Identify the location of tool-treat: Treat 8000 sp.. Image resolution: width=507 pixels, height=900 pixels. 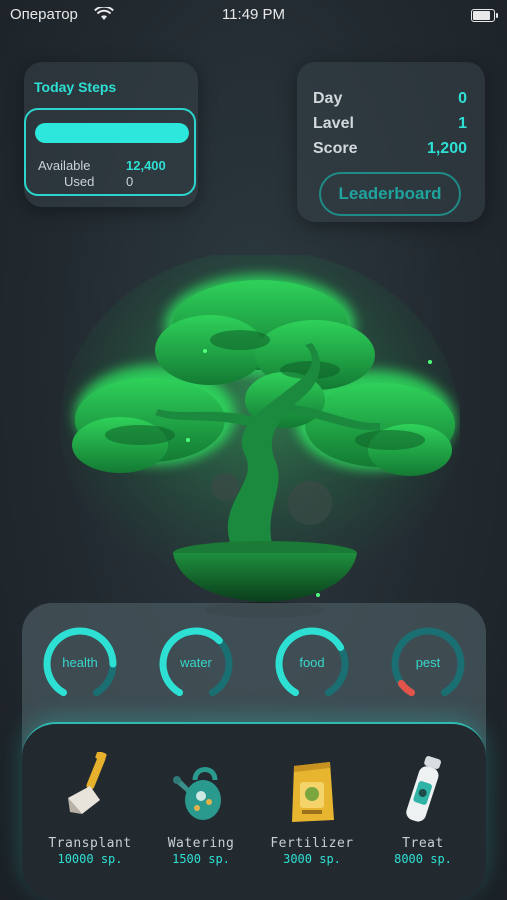
(423, 812).